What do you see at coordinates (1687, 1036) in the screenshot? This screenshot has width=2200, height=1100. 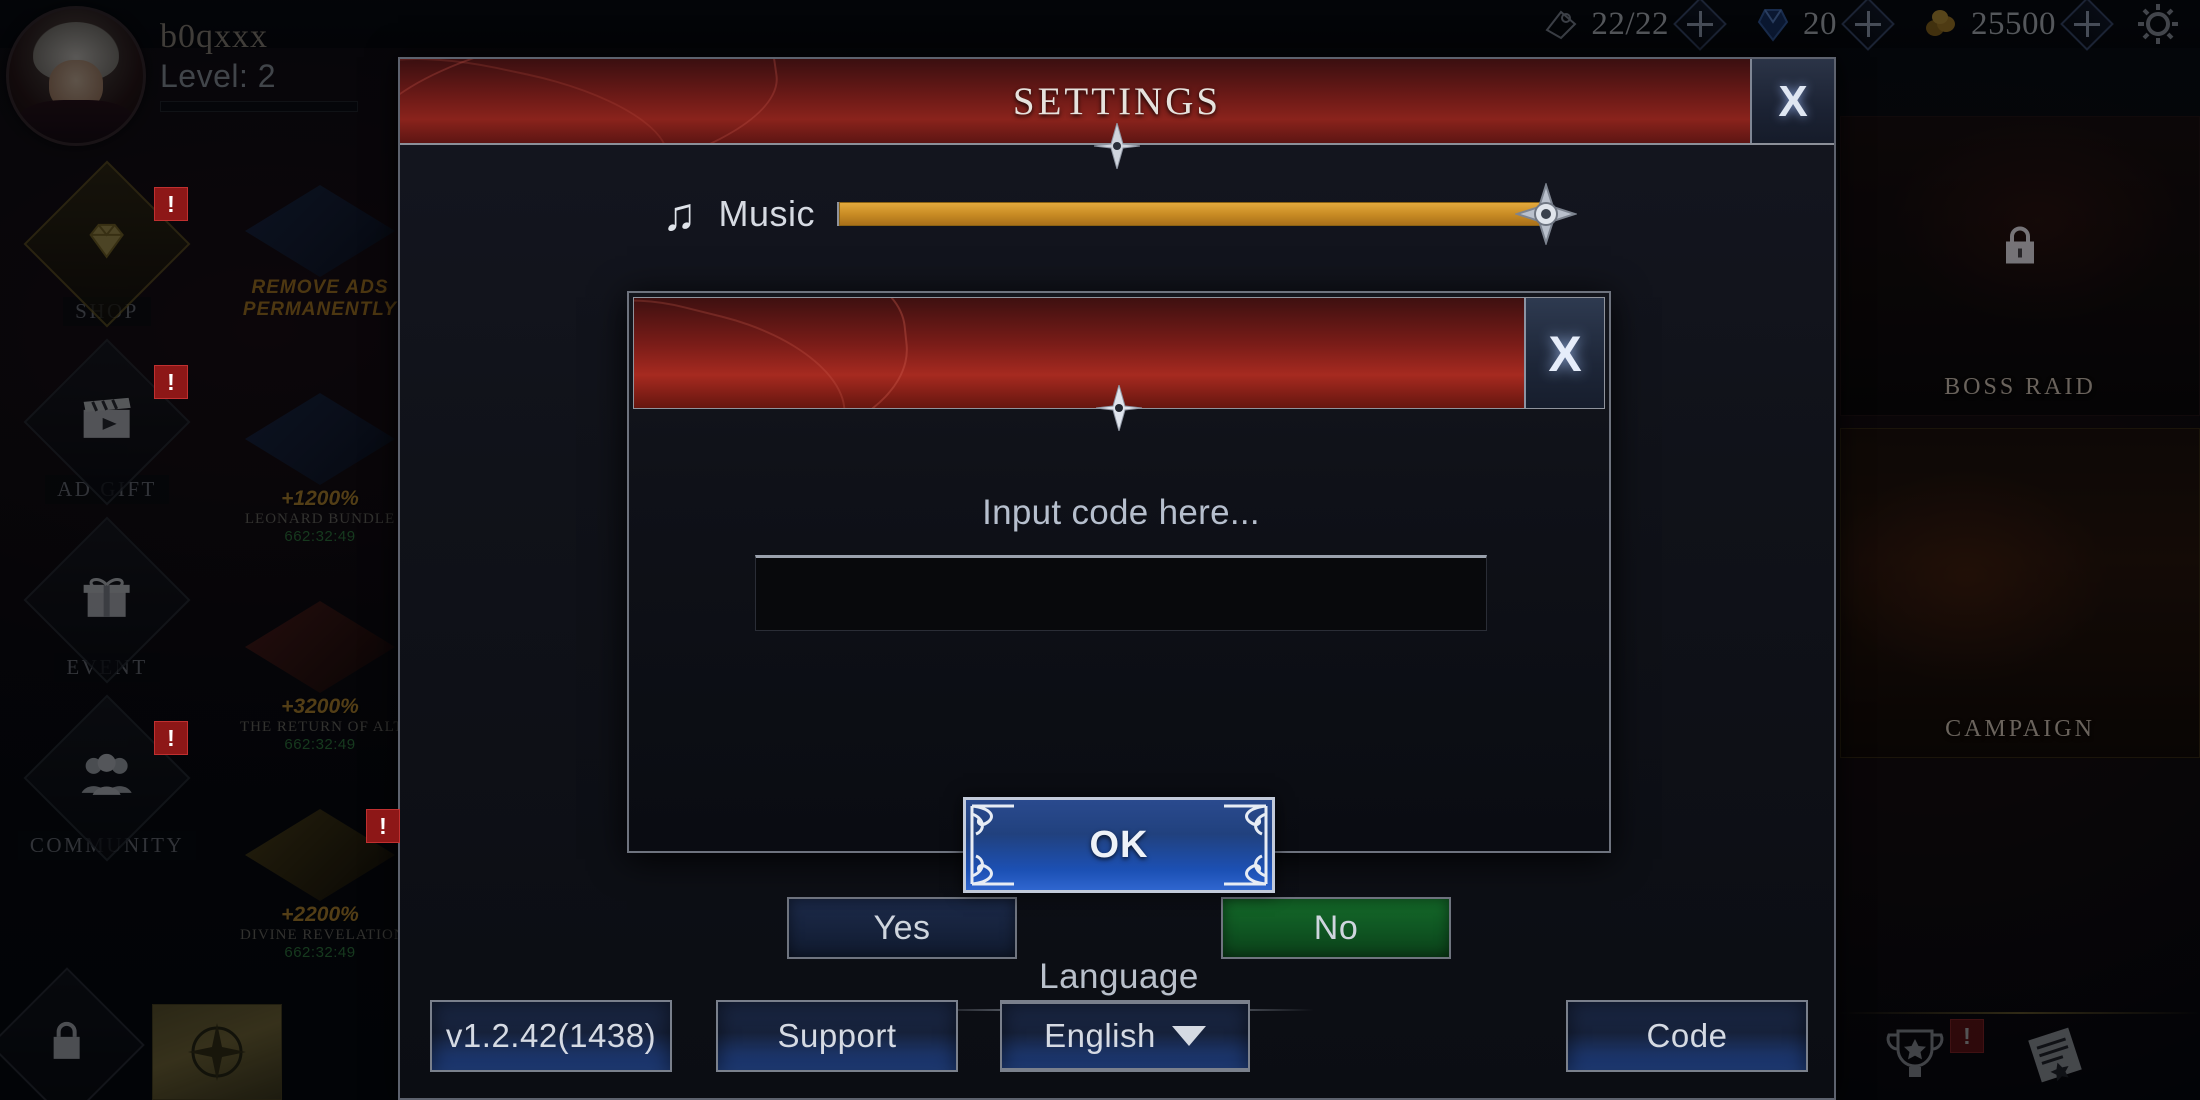 I see `code-button: Code` at bounding box center [1687, 1036].